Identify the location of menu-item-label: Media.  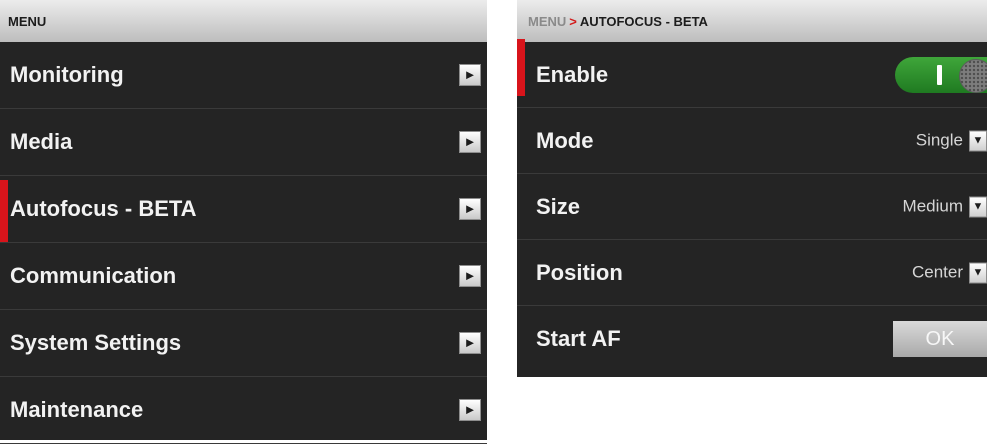
(41, 141).